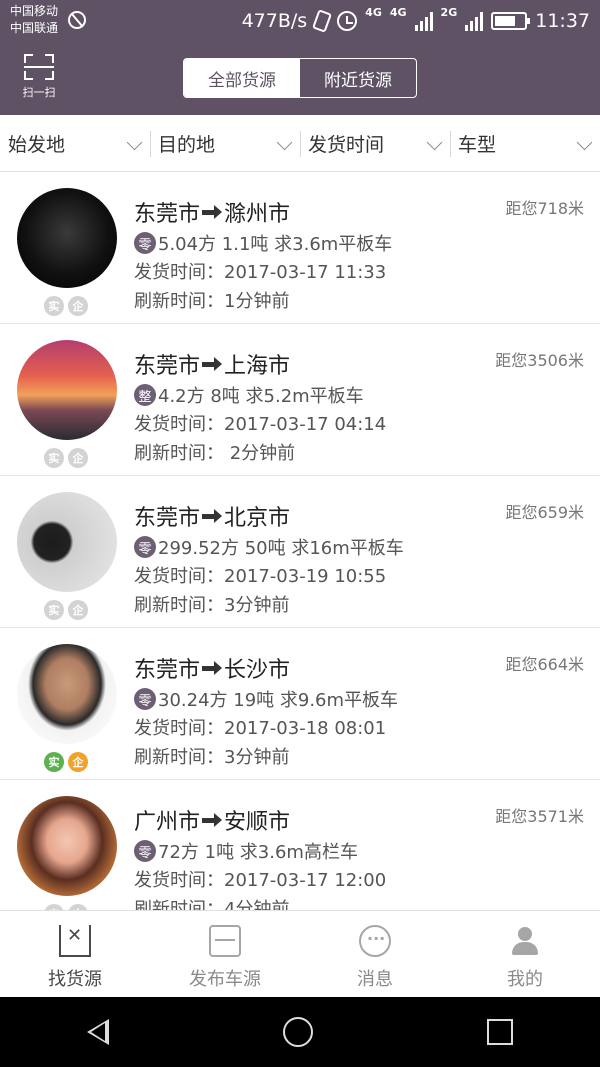  What do you see at coordinates (375, 941) in the screenshot?
I see `chat-icon` at bounding box center [375, 941].